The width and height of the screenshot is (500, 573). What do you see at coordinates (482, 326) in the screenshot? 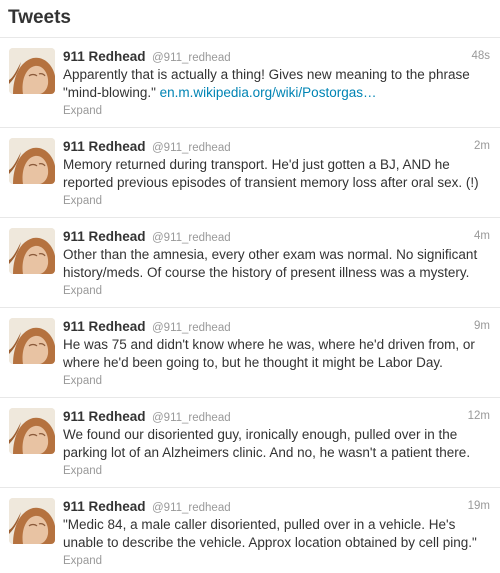
I see `tweet-timestamp: 9m` at bounding box center [482, 326].